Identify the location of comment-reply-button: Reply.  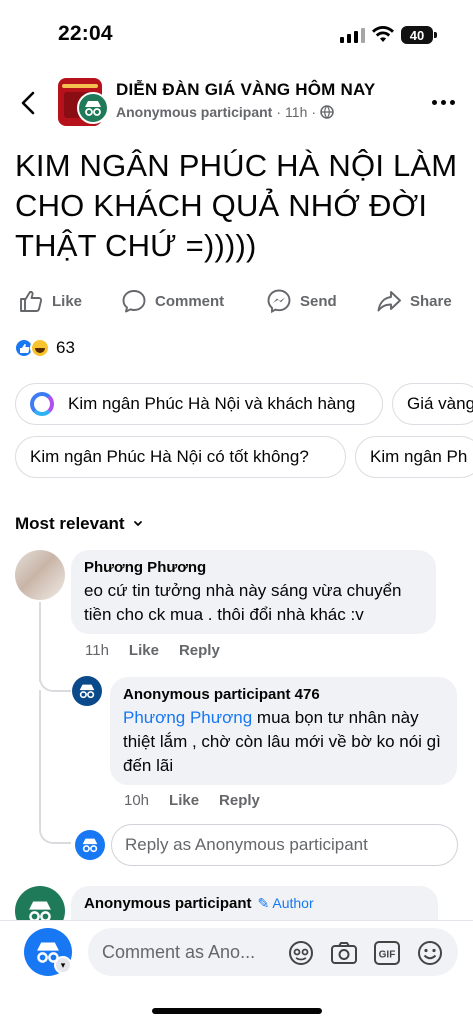
(199, 650).